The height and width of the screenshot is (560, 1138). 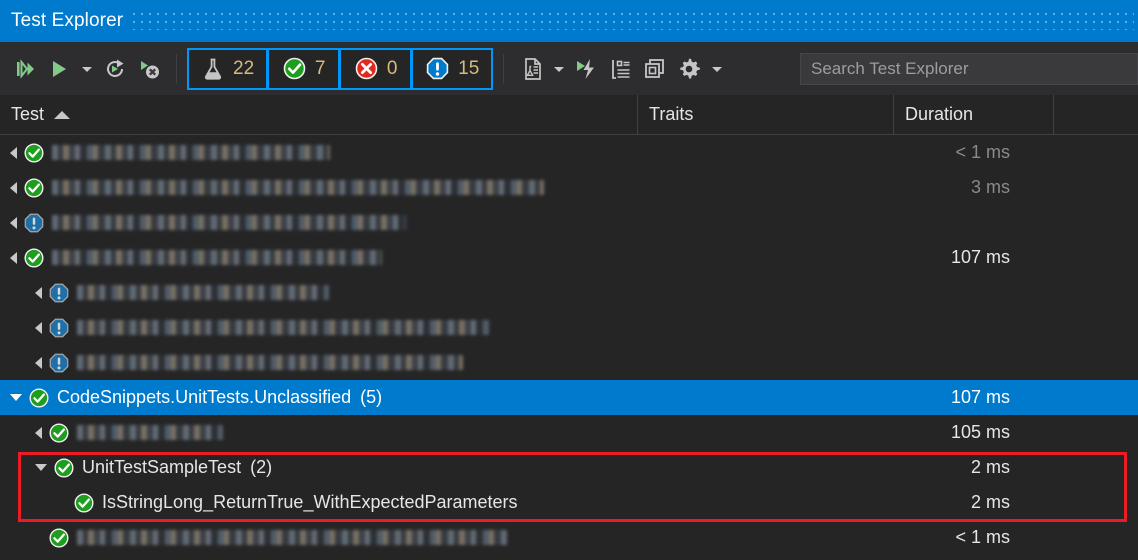 I want to click on test-child-count: (2), so click(x=261, y=467).